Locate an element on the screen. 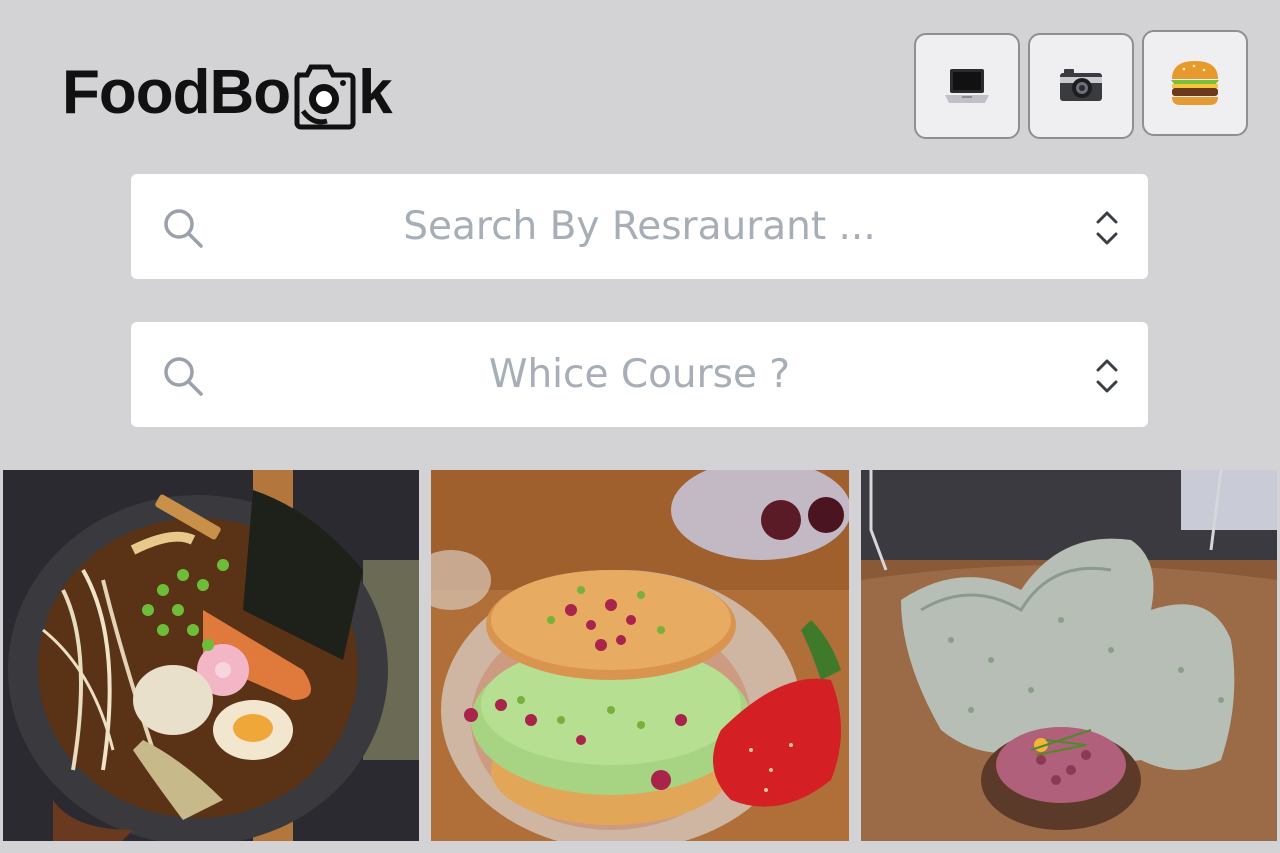 The height and width of the screenshot is (853, 1280). header-buttons is located at coordinates (1081, 84).